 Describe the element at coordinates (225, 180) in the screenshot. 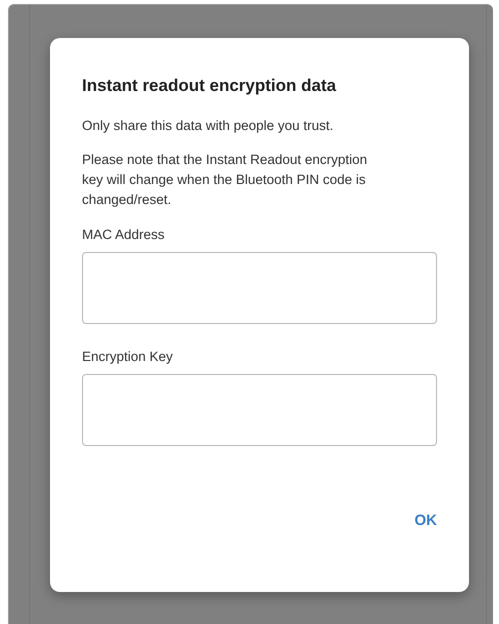

I see `dialog-text: Please note that the Instant Readout encryption key will change when the Bluetooth PIN code is changed/reset.` at that location.